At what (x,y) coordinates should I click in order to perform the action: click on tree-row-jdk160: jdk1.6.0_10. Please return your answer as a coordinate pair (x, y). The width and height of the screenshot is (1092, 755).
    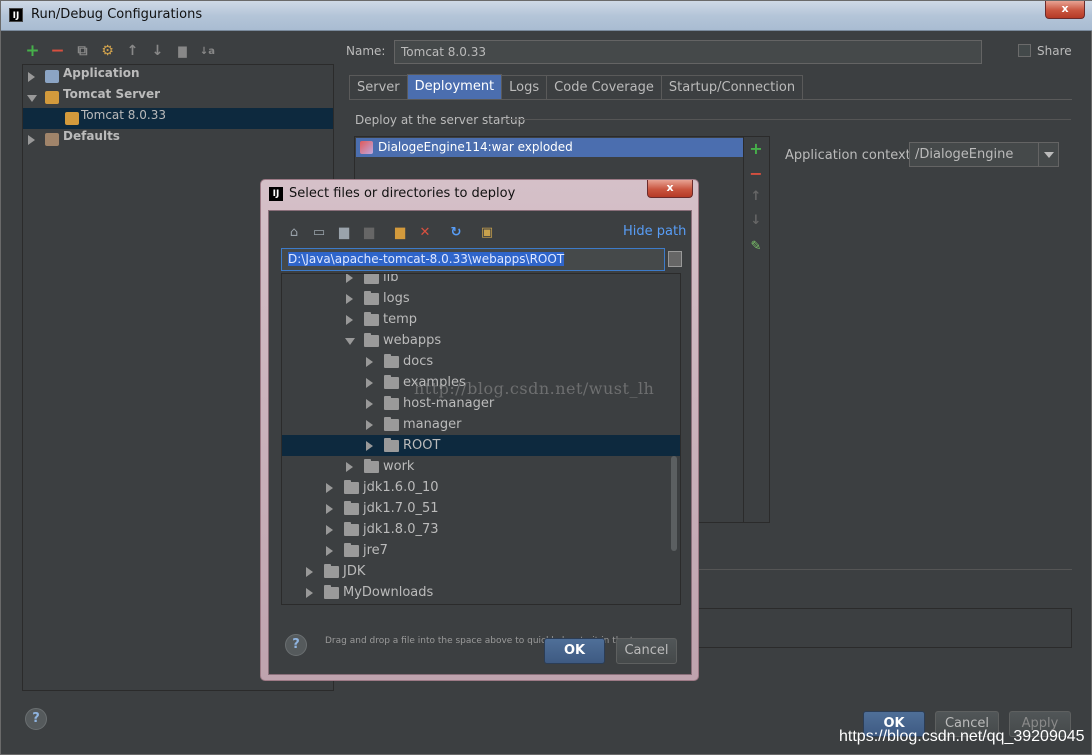
    Looking at the image, I should click on (481, 487).